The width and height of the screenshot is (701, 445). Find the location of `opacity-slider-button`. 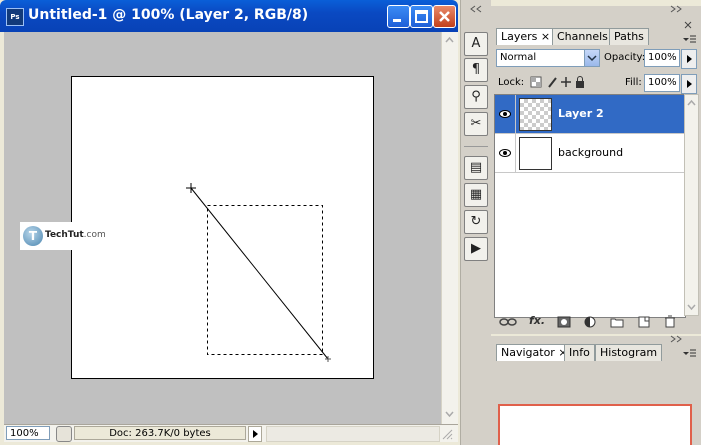

opacity-slider-button is located at coordinates (689, 59).